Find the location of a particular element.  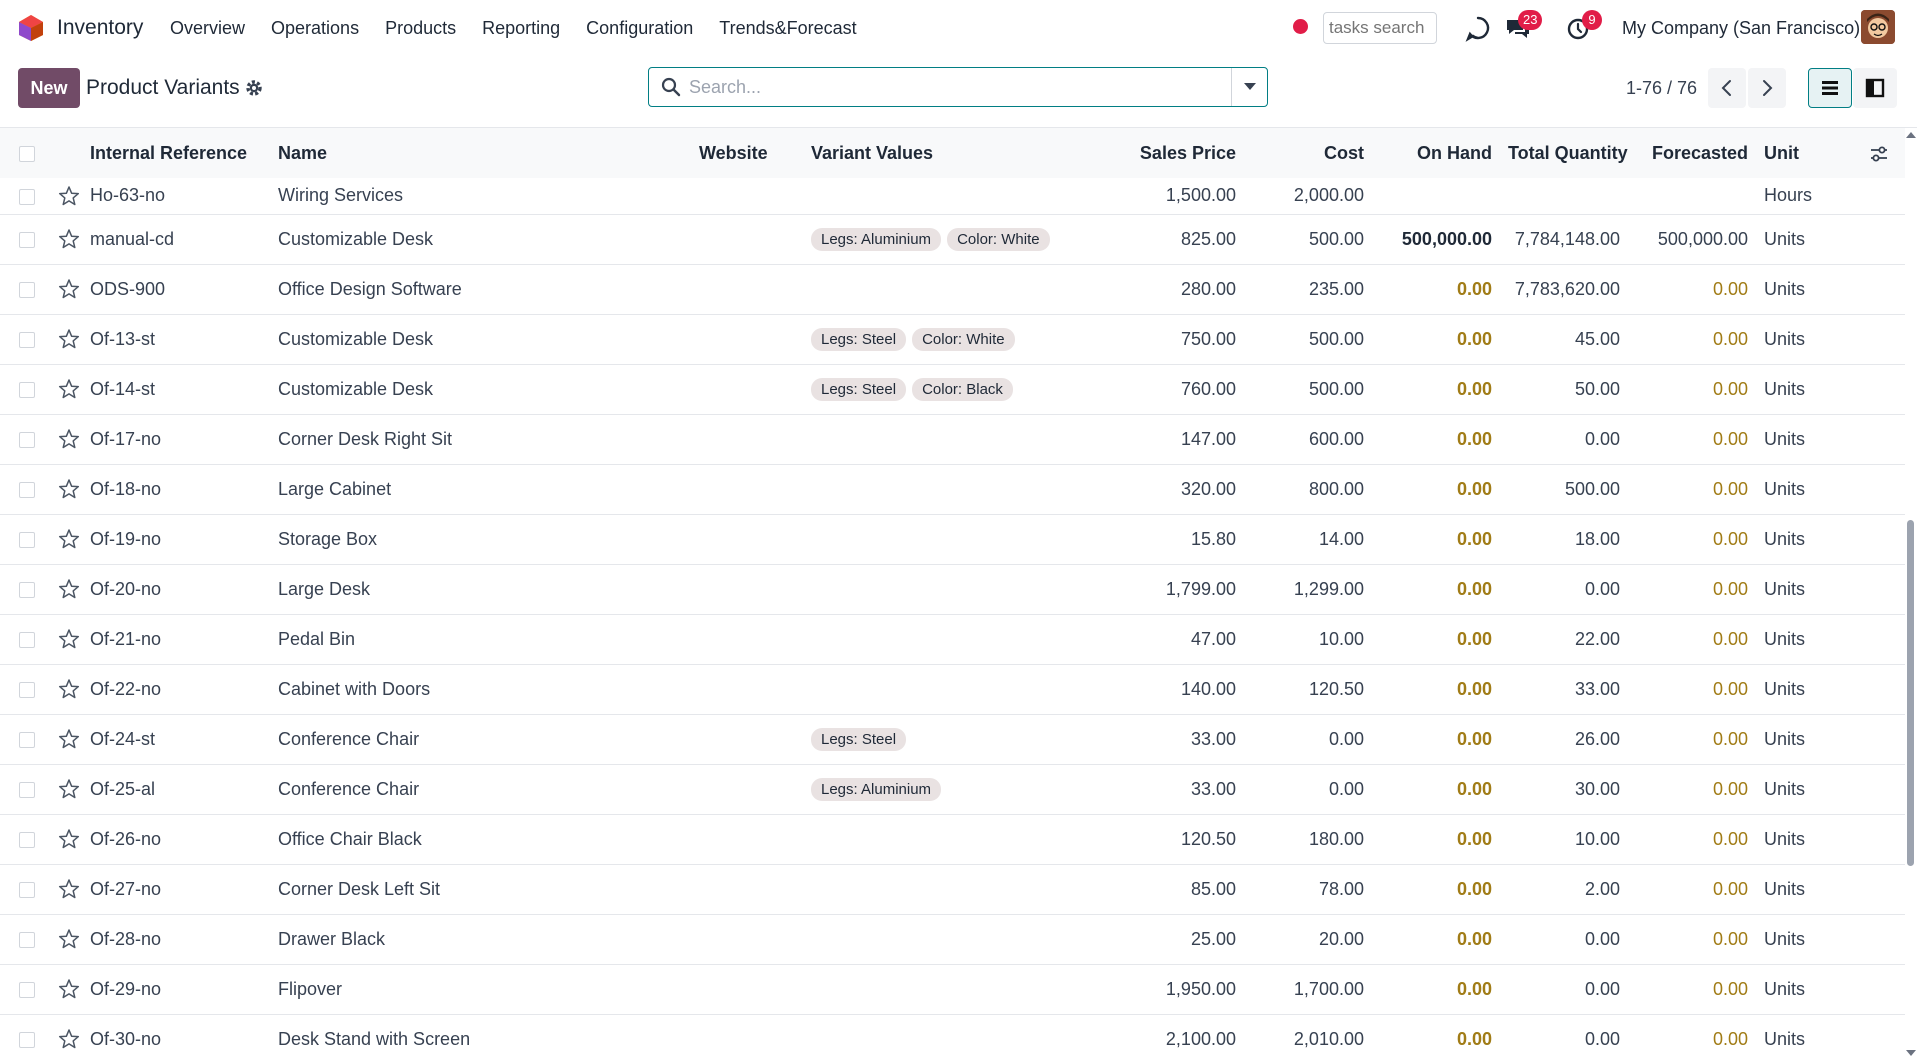

scroll-down-arrow-icon is located at coordinates (1911, 1053).